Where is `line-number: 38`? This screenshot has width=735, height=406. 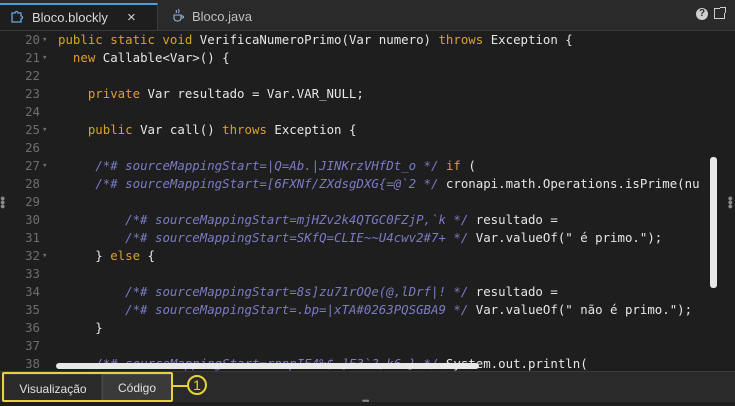 line-number: 38 is located at coordinates (32, 363).